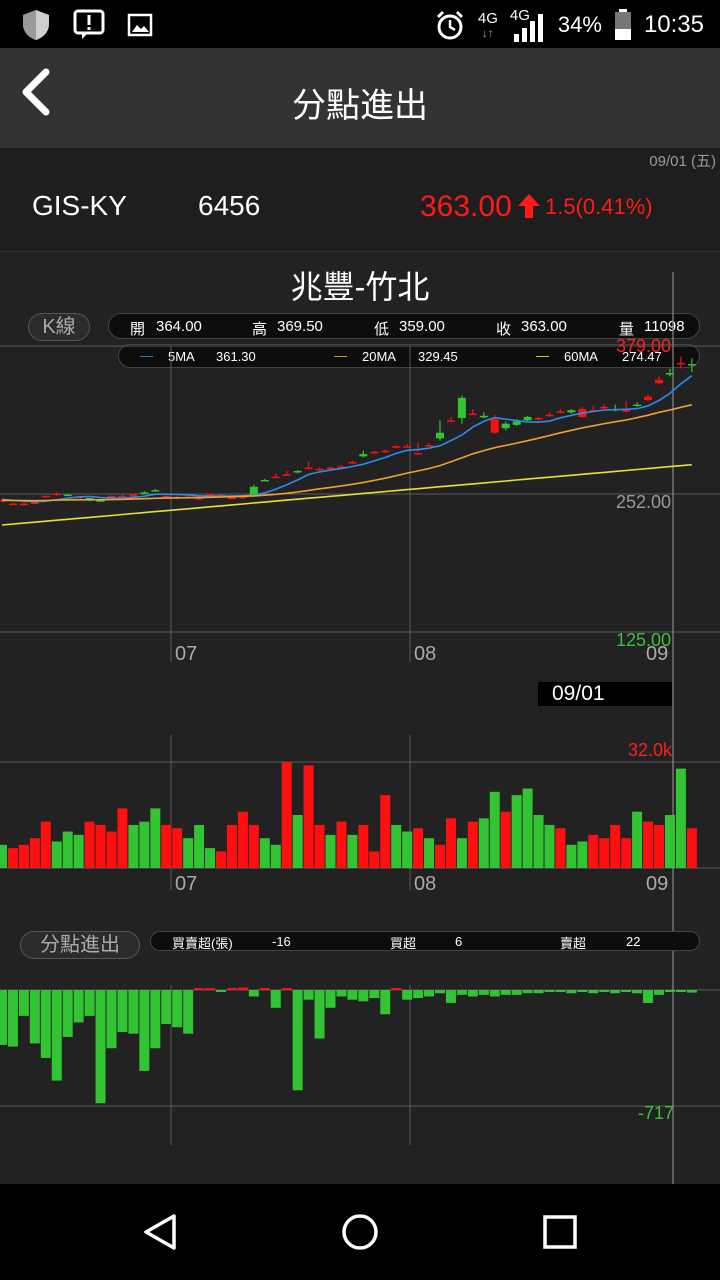  Describe the element at coordinates (160, 1232) in the screenshot. I see `back-nav-icon` at that location.